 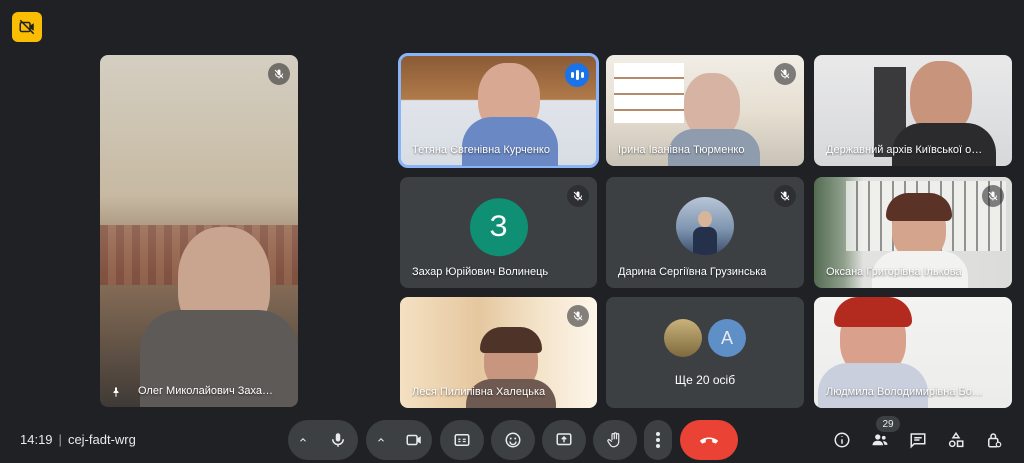 What do you see at coordinates (479, 392) in the screenshot?
I see `participant-name: Леся Пилипівна Халецька` at bounding box center [479, 392].